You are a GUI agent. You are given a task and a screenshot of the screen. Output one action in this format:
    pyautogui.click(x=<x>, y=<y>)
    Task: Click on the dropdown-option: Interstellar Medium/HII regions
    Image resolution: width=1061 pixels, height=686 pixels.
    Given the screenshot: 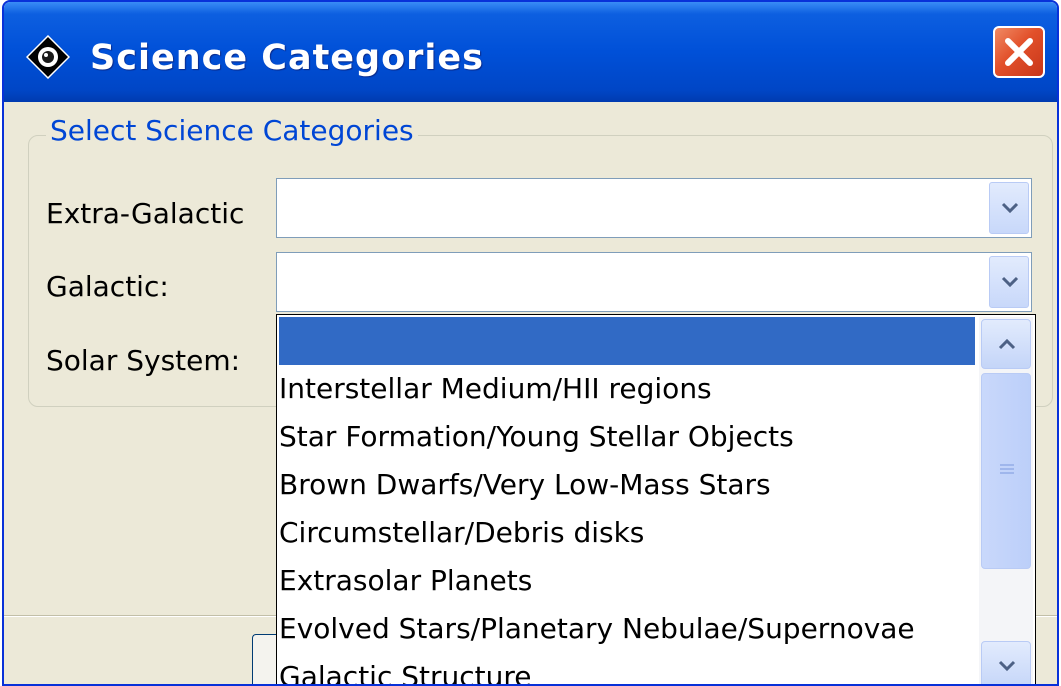 What is the action you would take?
    pyautogui.click(x=627, y=389)
    